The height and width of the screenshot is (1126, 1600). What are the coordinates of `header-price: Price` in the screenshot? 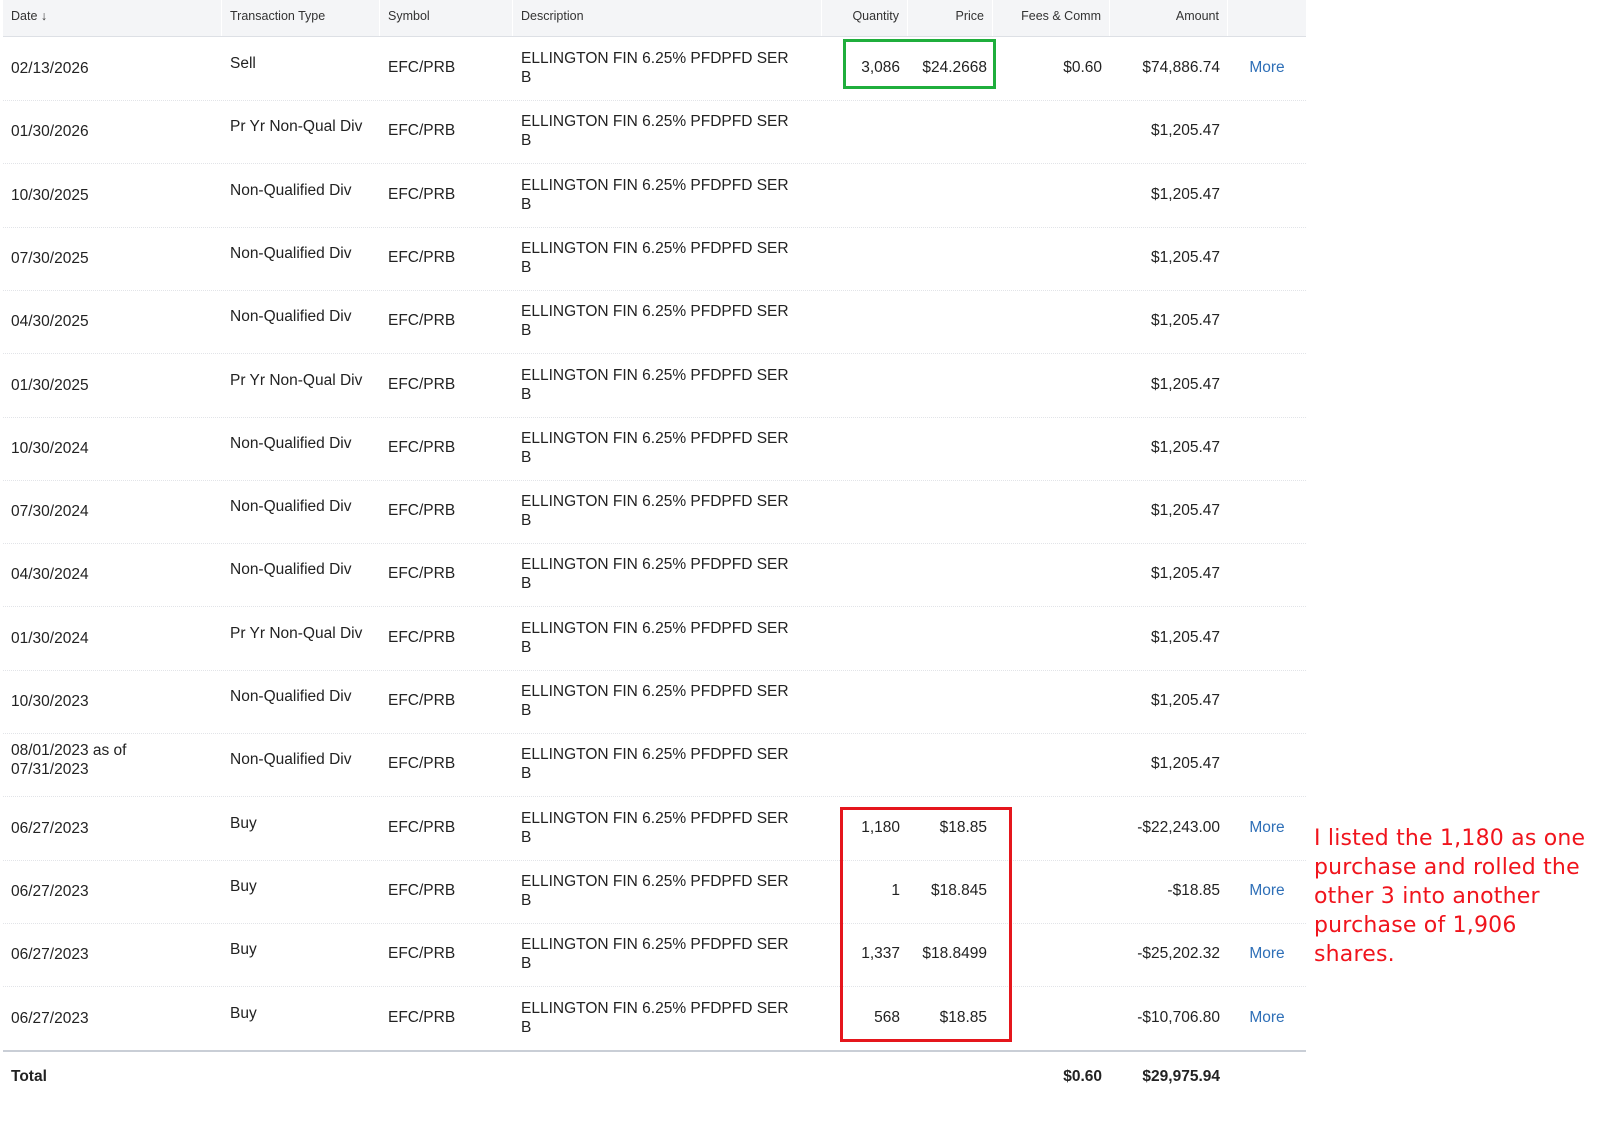 It's located at (950, 18).